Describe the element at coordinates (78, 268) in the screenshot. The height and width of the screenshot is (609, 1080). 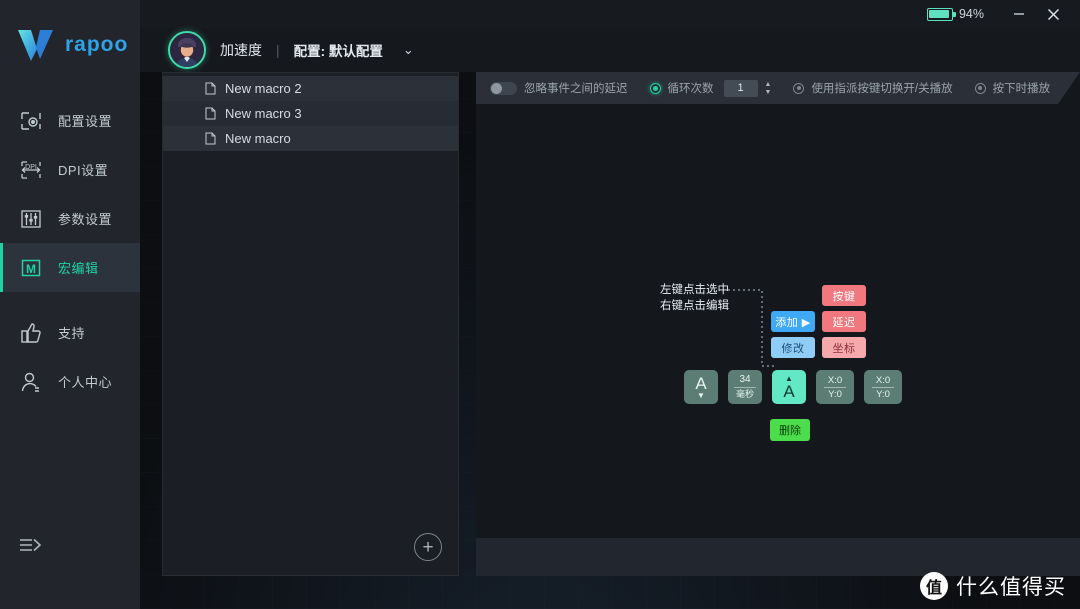
I see `sidebar-item-label: 宏编辑` at that location.